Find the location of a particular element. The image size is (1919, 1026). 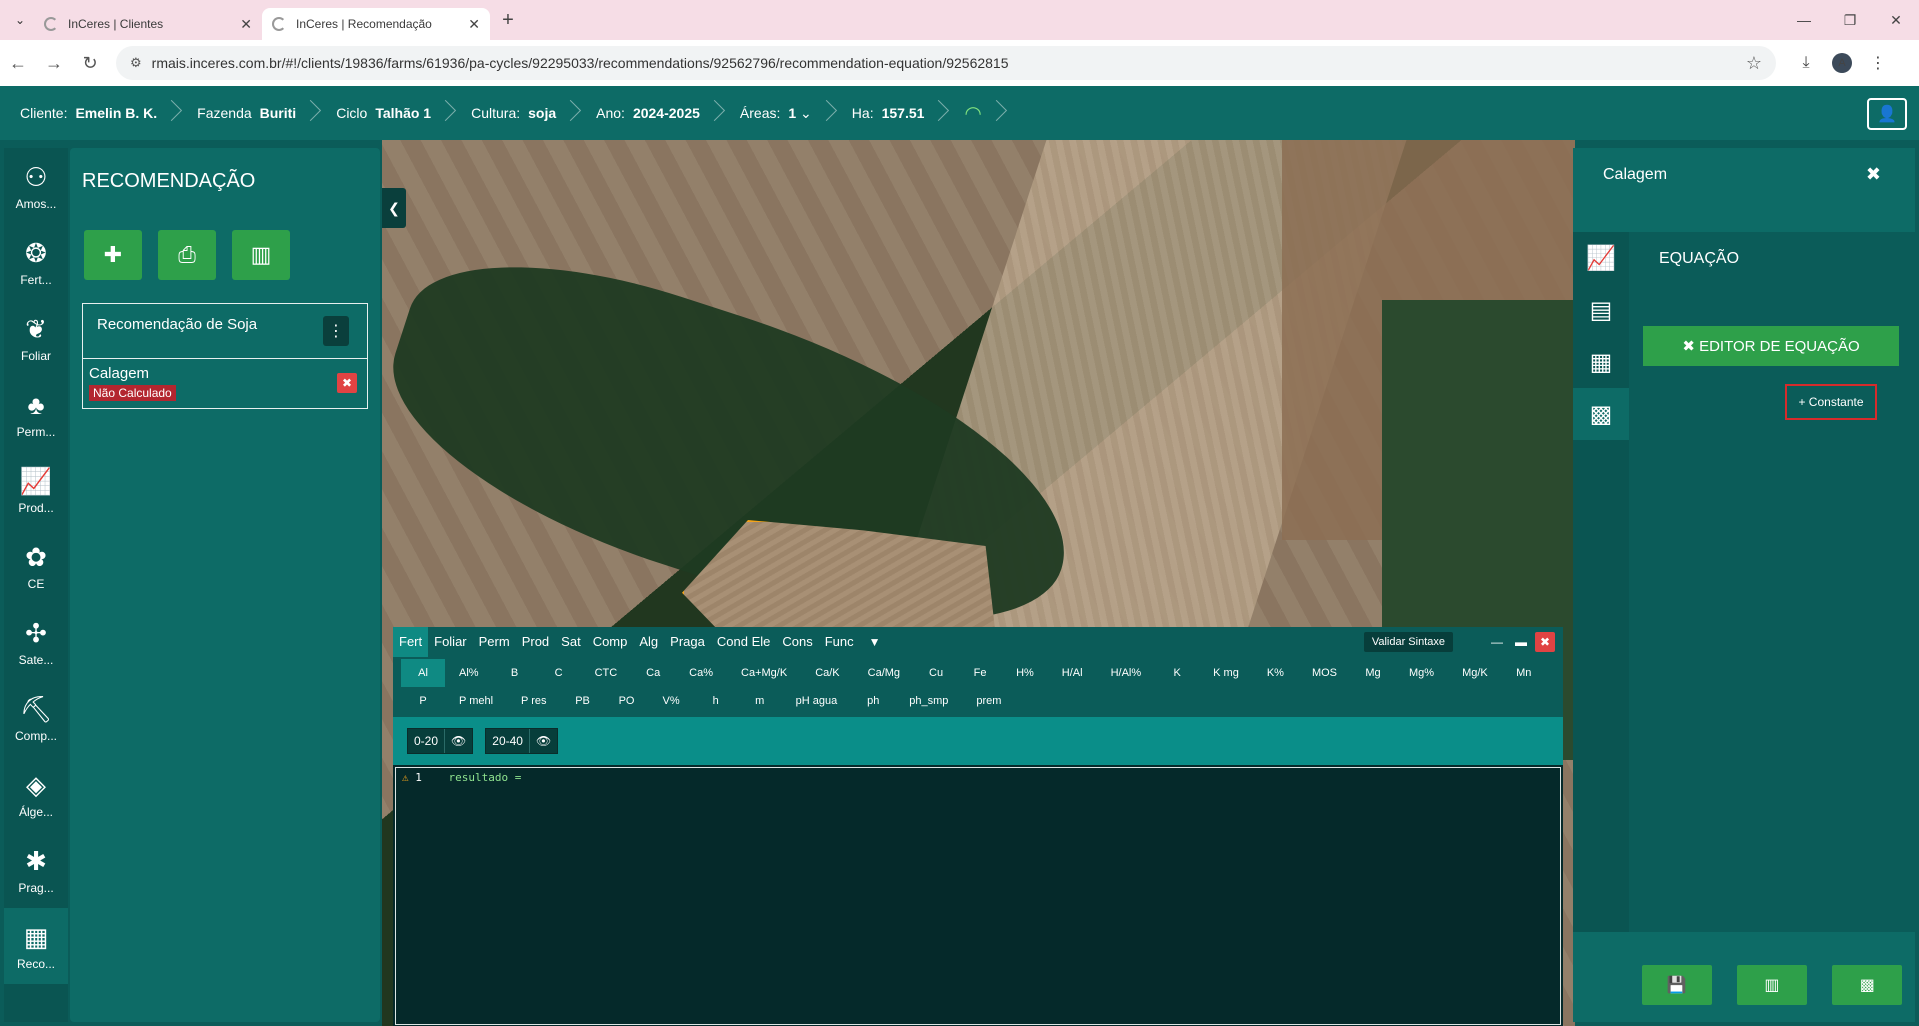

equation-editor-button: ✖ EDITOR DE EQUAÇÃO is located at coordinates (1771, 346).